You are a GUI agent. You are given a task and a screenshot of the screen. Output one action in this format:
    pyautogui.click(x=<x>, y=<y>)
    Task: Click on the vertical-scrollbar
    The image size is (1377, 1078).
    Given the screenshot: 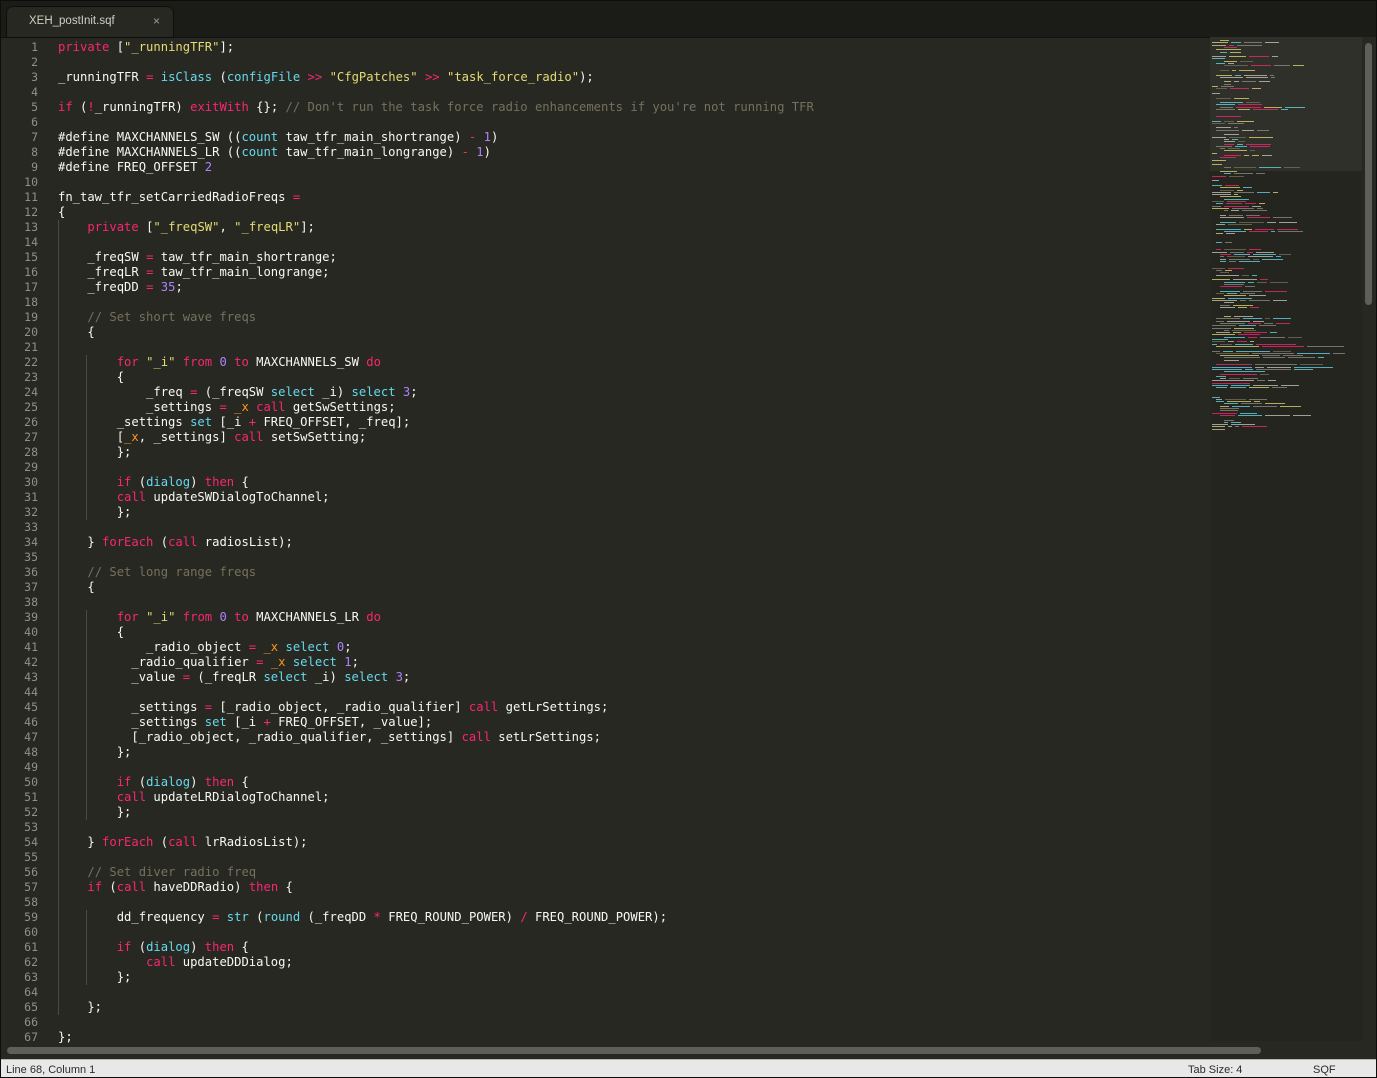 What is the action you would take?
    pyautogui.click(x=1369, y=539)
    